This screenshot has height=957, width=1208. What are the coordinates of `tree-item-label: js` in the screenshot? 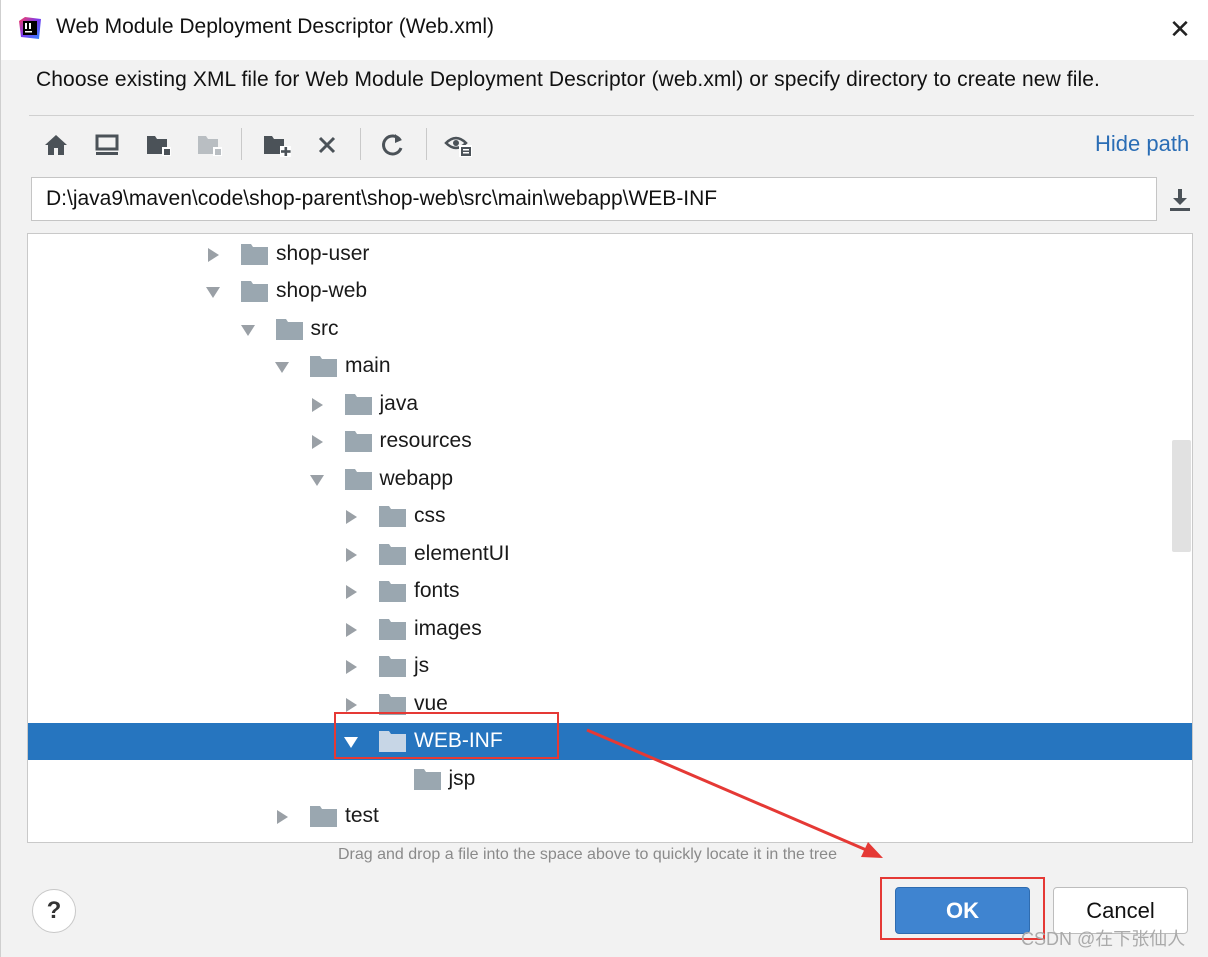 It's located at (422, 665).